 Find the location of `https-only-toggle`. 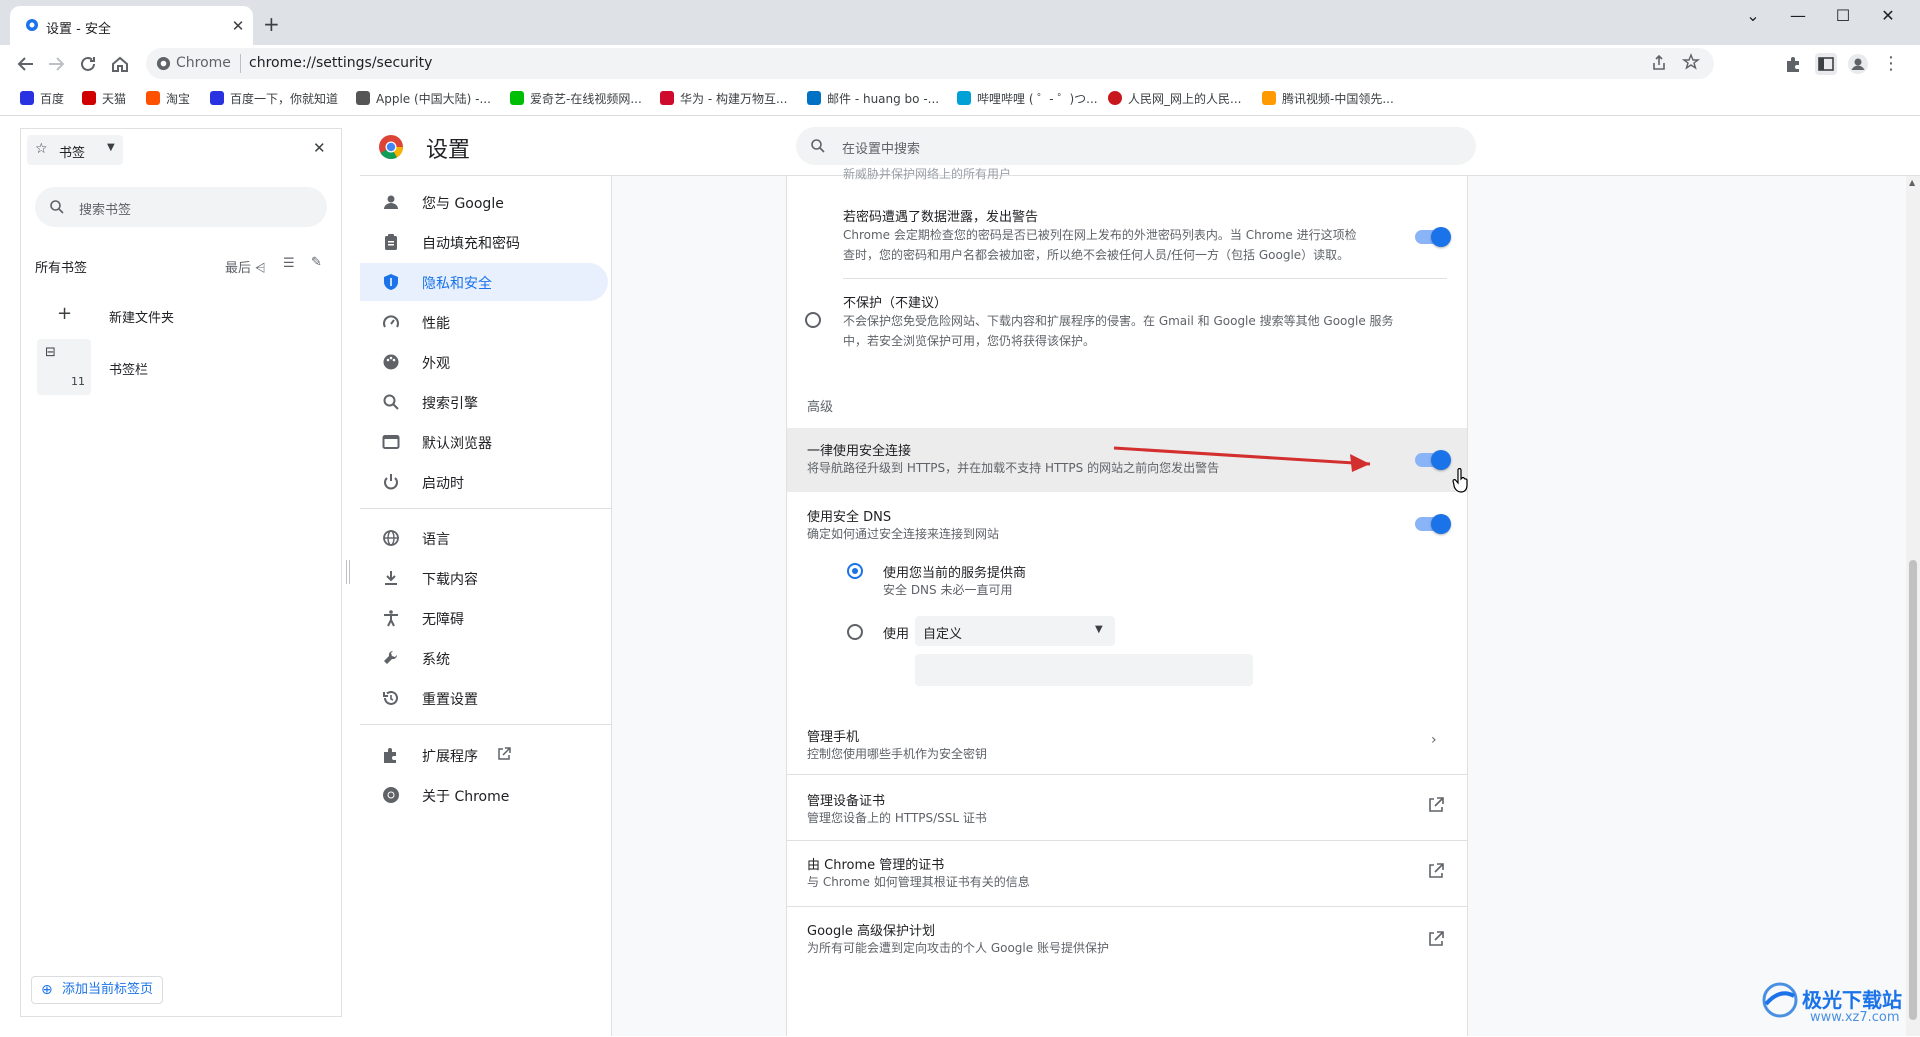

https-only-toggle is located at coordinates (1433, 460).